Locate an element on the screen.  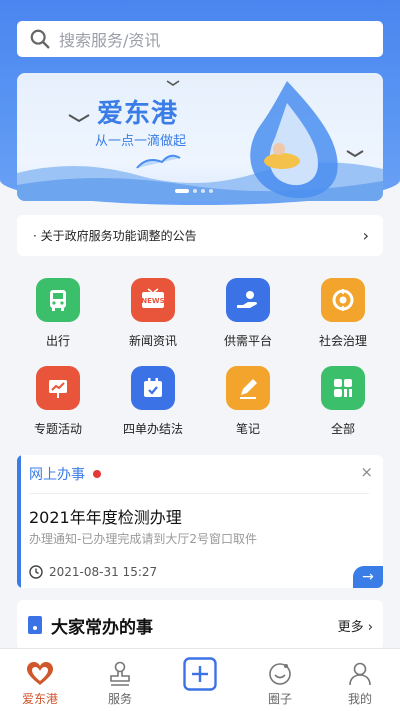
card-header: 网上办事 is located at coordinates (65, 474).